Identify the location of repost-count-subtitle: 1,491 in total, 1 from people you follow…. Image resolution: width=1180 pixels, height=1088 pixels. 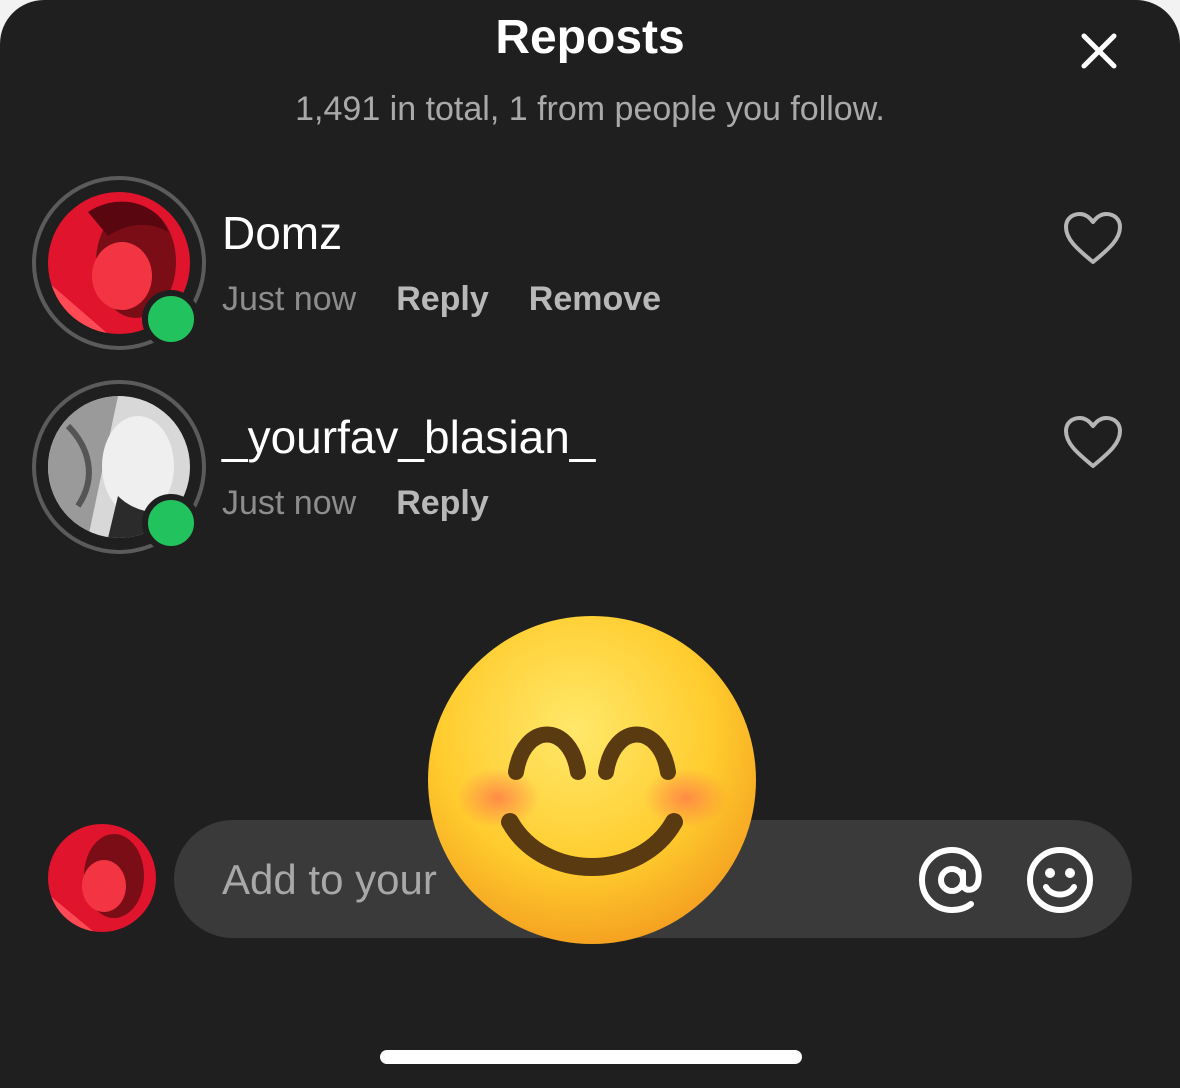
(590, 109).